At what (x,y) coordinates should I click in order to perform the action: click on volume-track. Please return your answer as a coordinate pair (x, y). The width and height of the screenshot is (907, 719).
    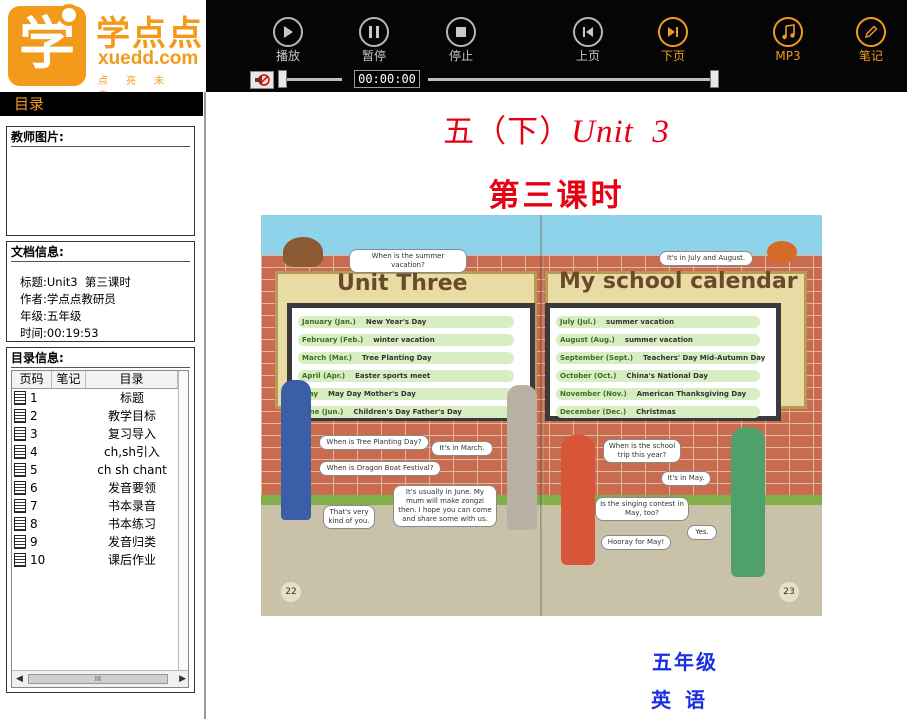
    Looking at the image, I should click on (312, 79).